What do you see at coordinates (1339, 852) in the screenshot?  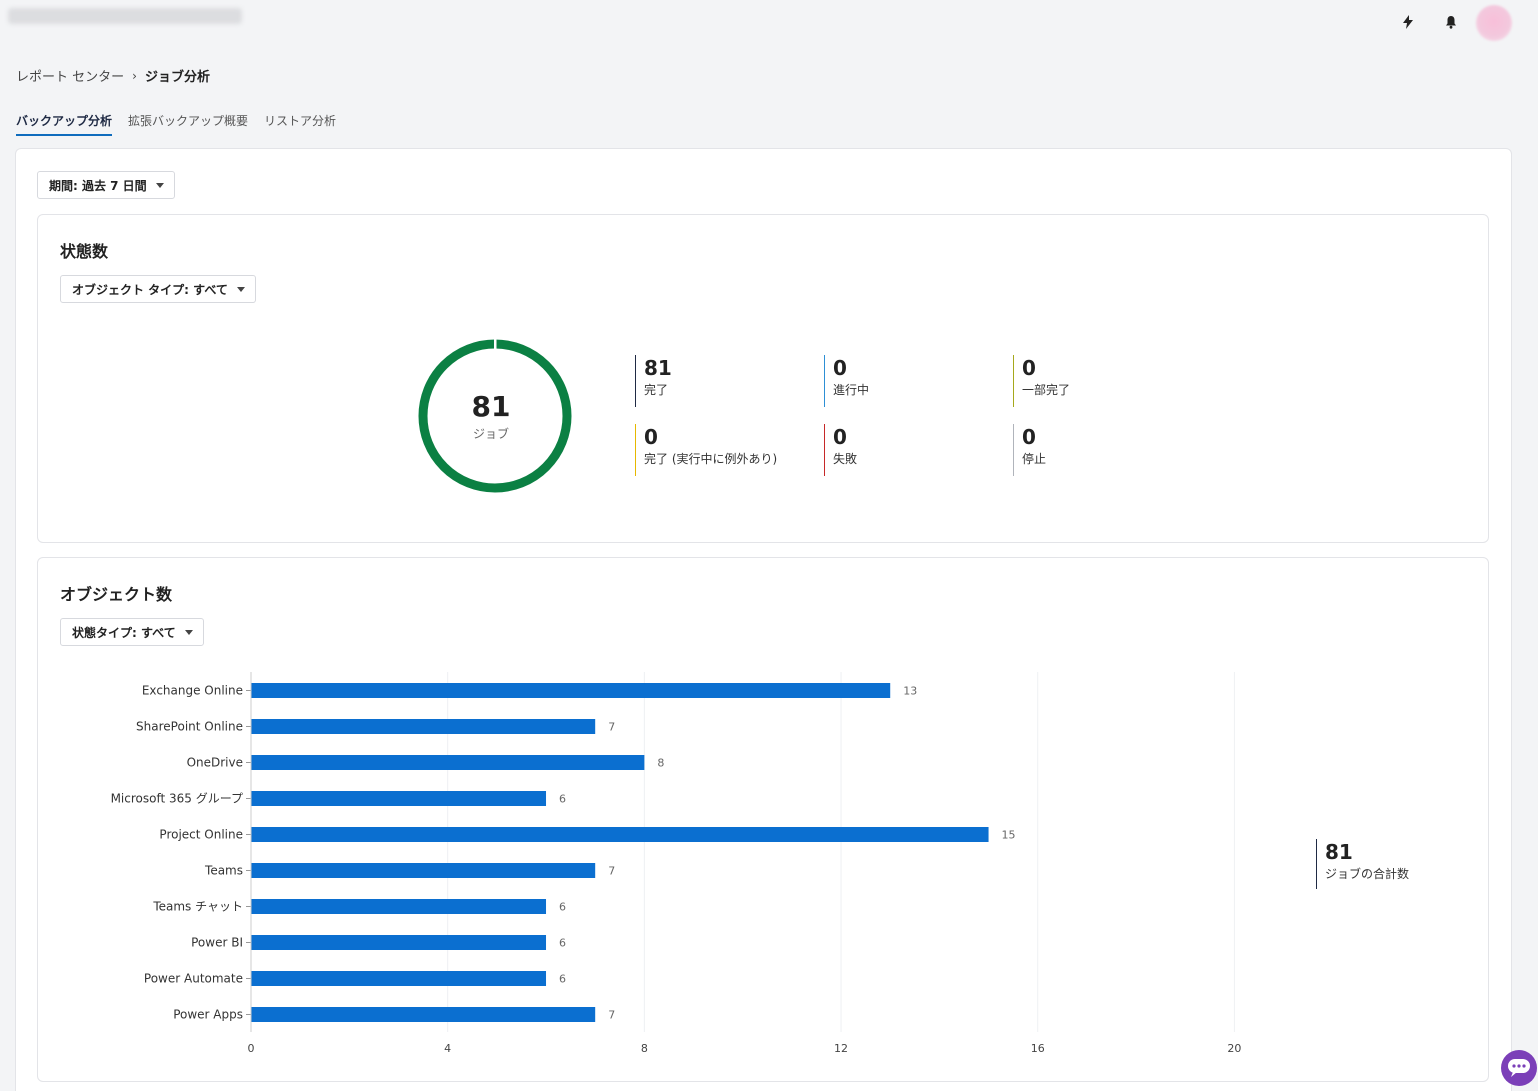 I see `total-jobs-value: 81` at bounding box center [1339, 852].